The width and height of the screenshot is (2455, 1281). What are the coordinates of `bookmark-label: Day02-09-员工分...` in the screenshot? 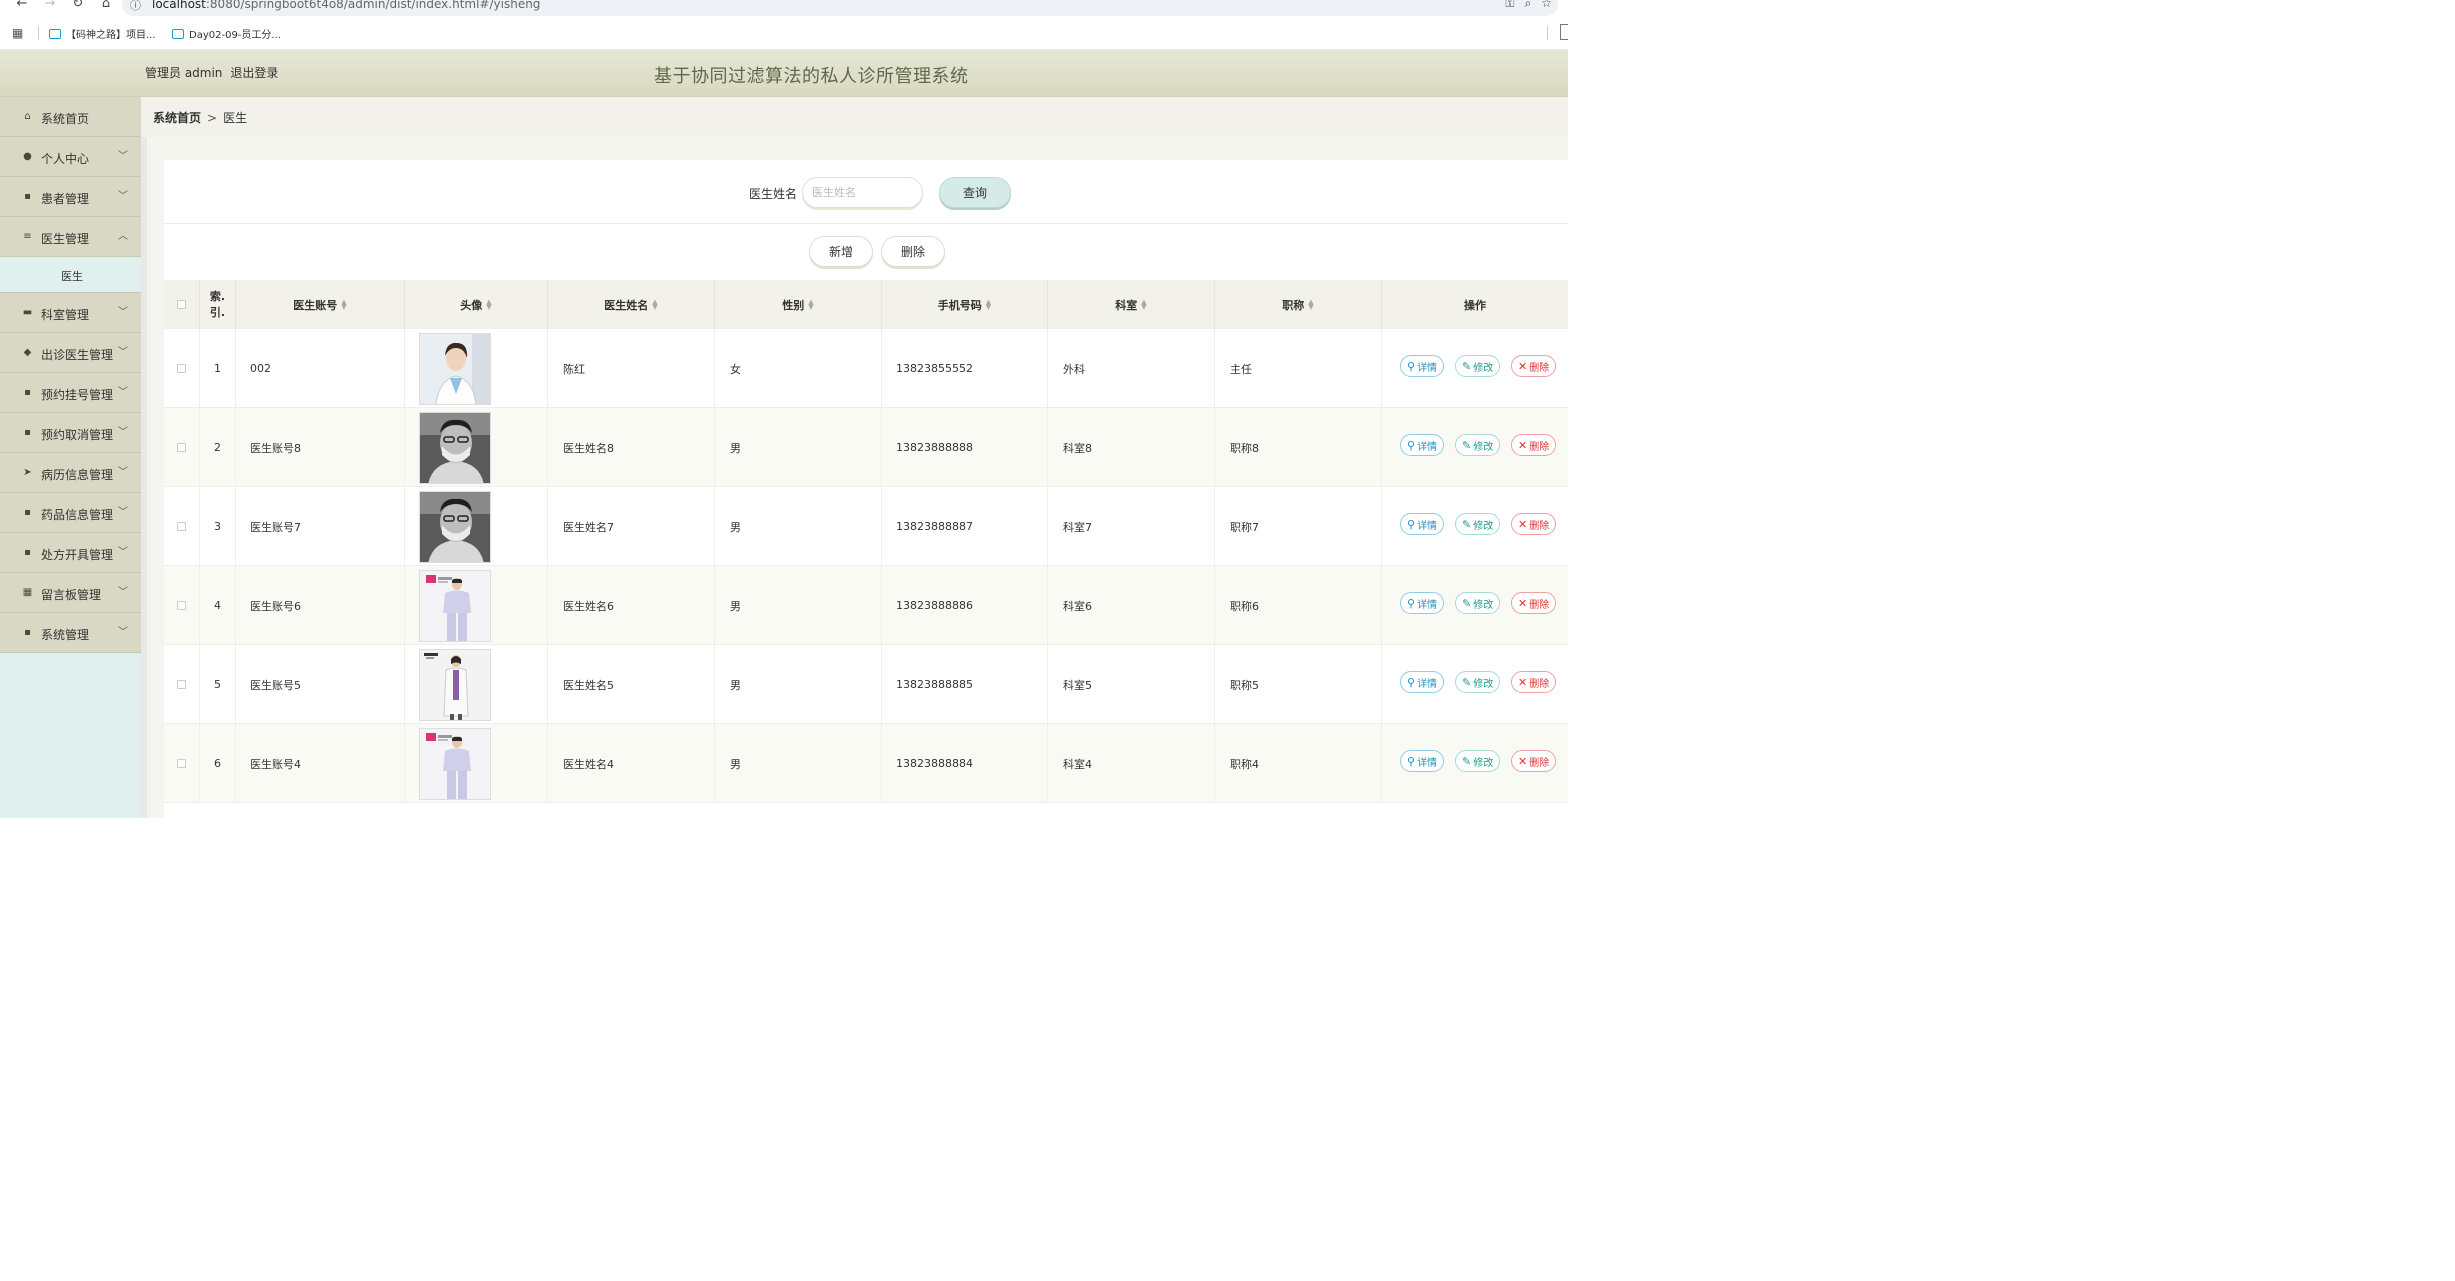 It's located at (235, 35).